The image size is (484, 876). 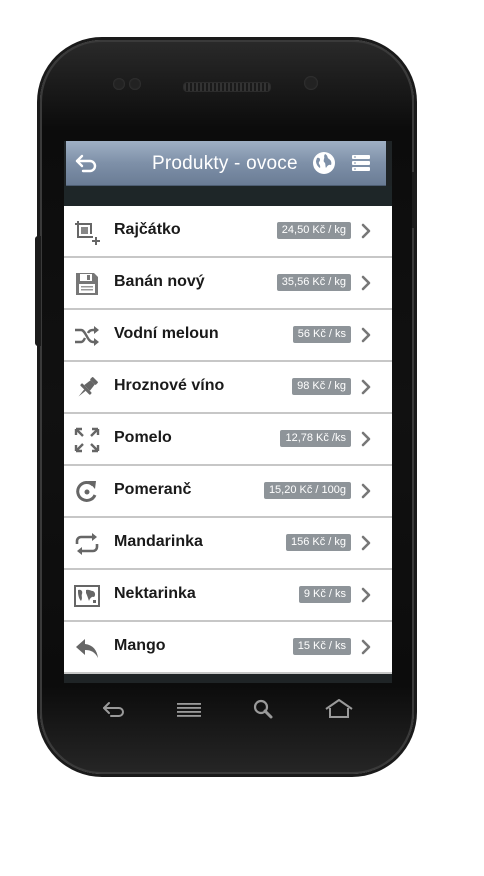 I want to click on system-home-button, so click(x=338, y=709).